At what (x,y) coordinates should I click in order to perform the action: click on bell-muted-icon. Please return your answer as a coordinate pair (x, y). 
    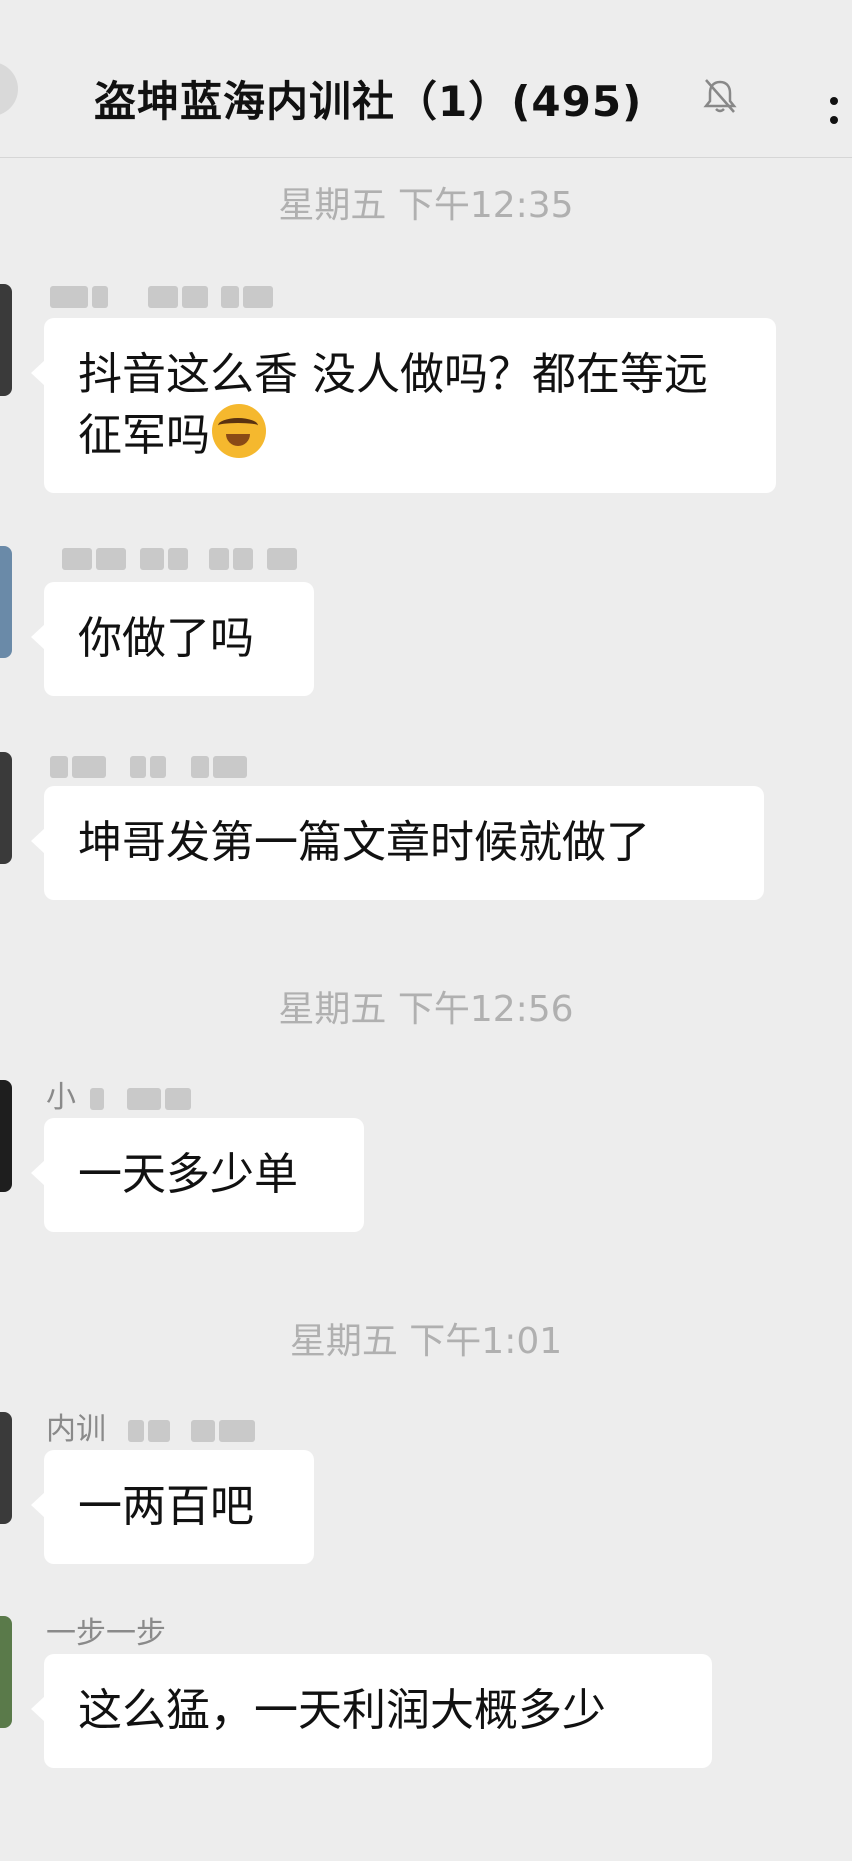
    Looking at the image, I should click on (720, 96).